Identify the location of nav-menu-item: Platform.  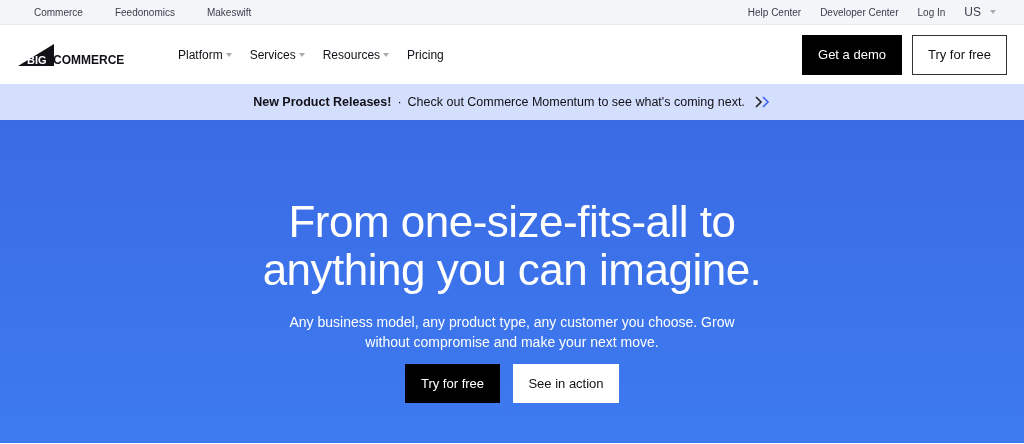
(205, 54).